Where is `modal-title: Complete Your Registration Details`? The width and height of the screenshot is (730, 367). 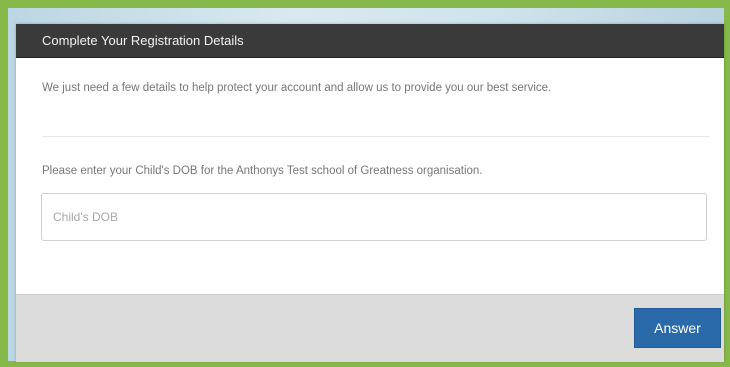 modal-title: Complete Your Registration Details is located at coordinates (143, 40).